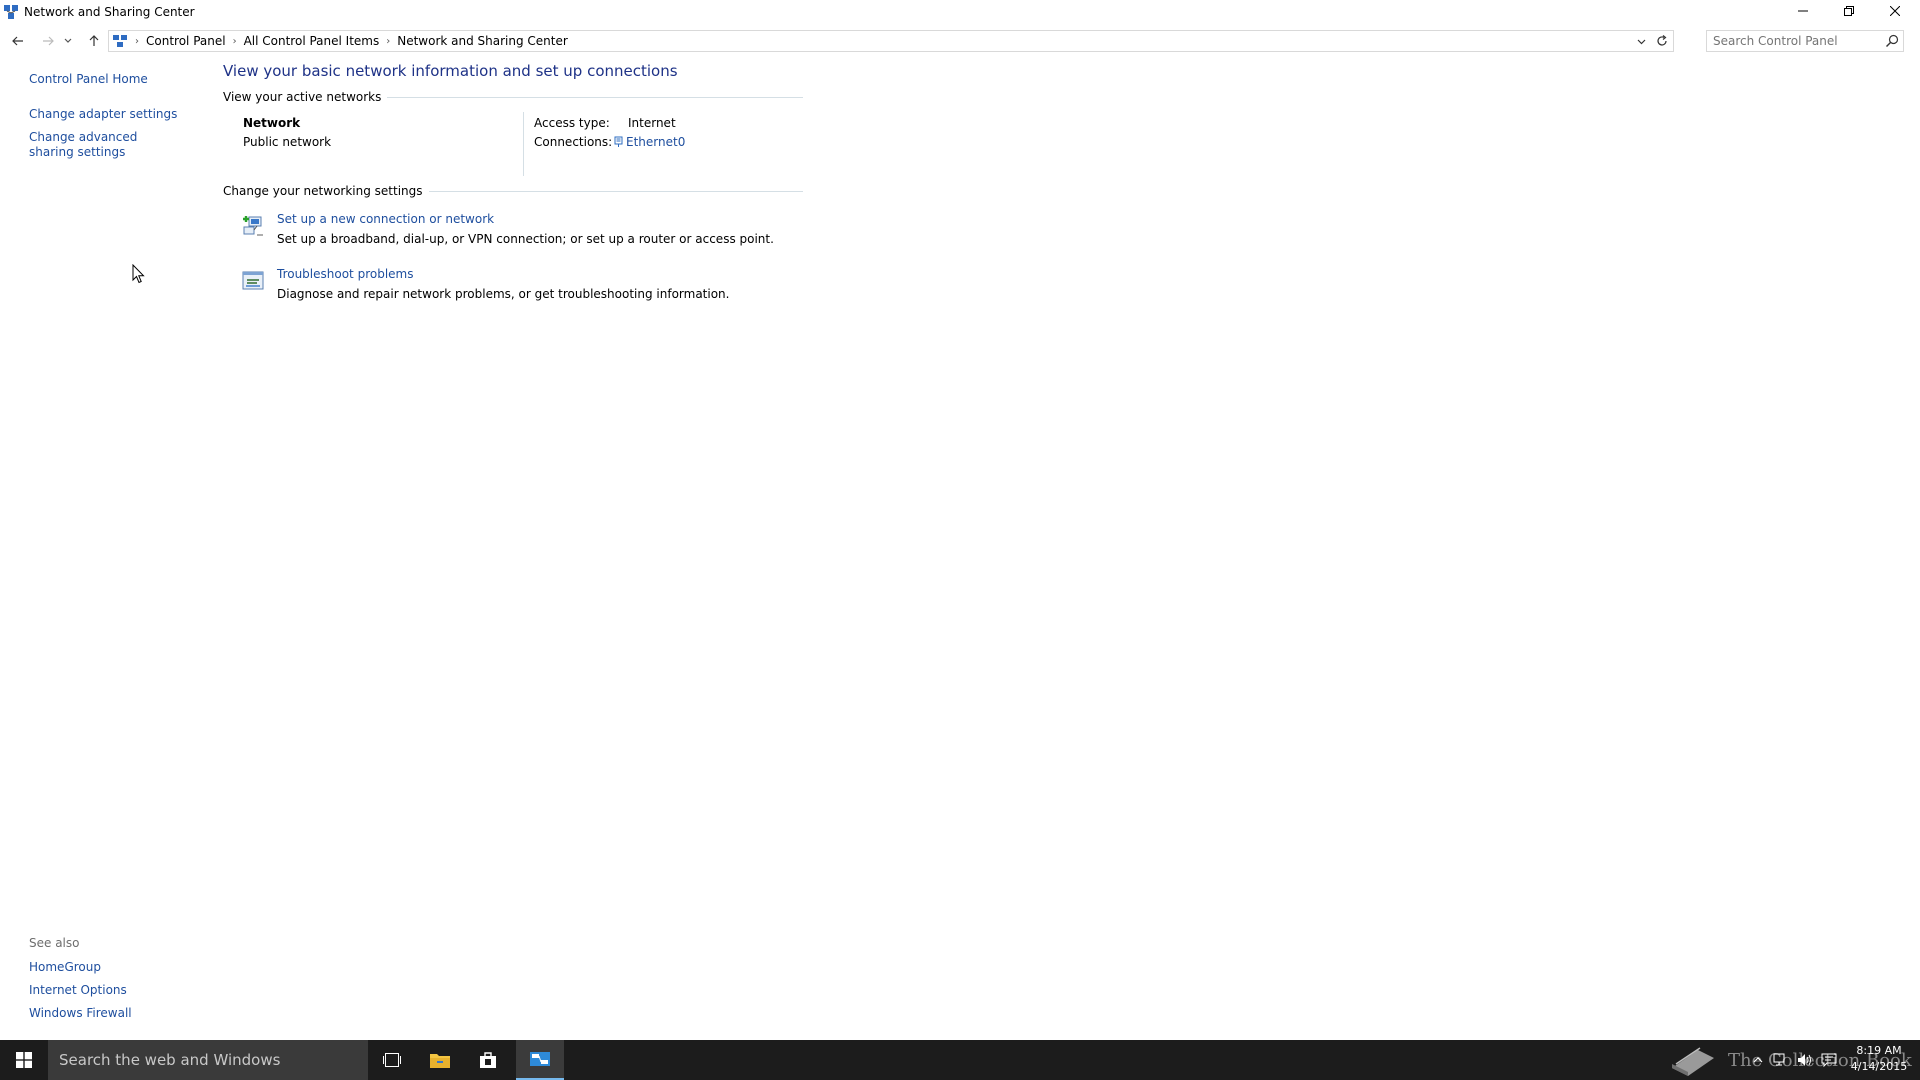 This screenshot has width=1920, height=1080. Describe the element at coordinates (114, 967) in the screenshot. I see `homegroup-link: HomeGroup` at that location.